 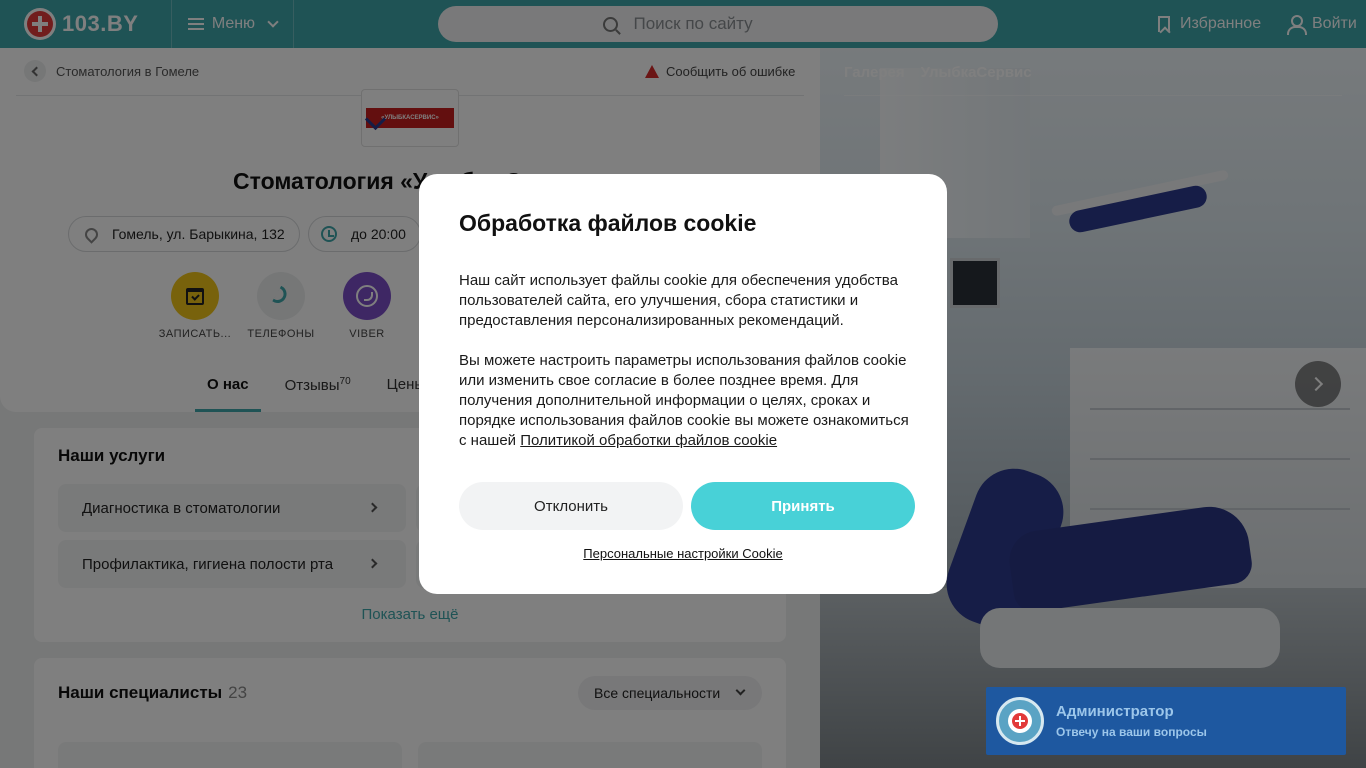 I want to click on decline-button: Отклонить, so click(x=571, y=506).